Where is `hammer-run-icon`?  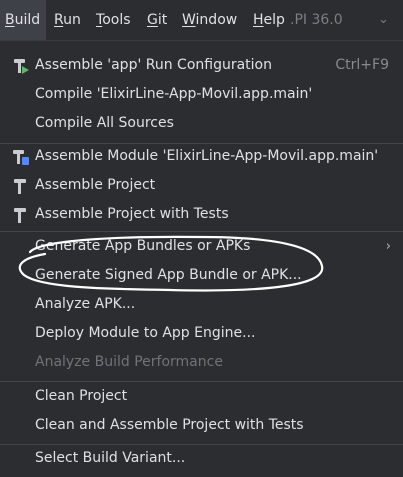 hammer-run-icon is located at coordinates (21, 66).